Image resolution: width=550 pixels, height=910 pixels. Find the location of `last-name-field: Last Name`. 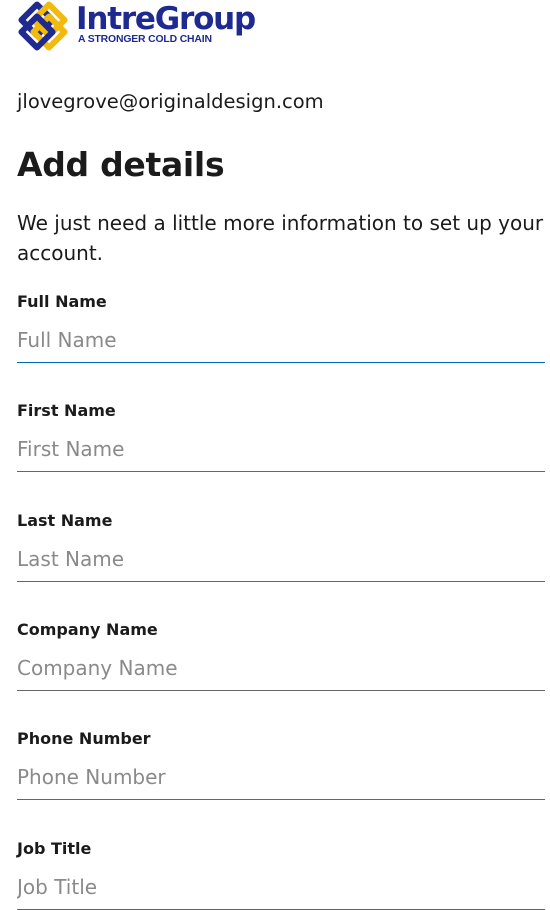

last-name-field: Last Name is located at coordinates (281, 546).